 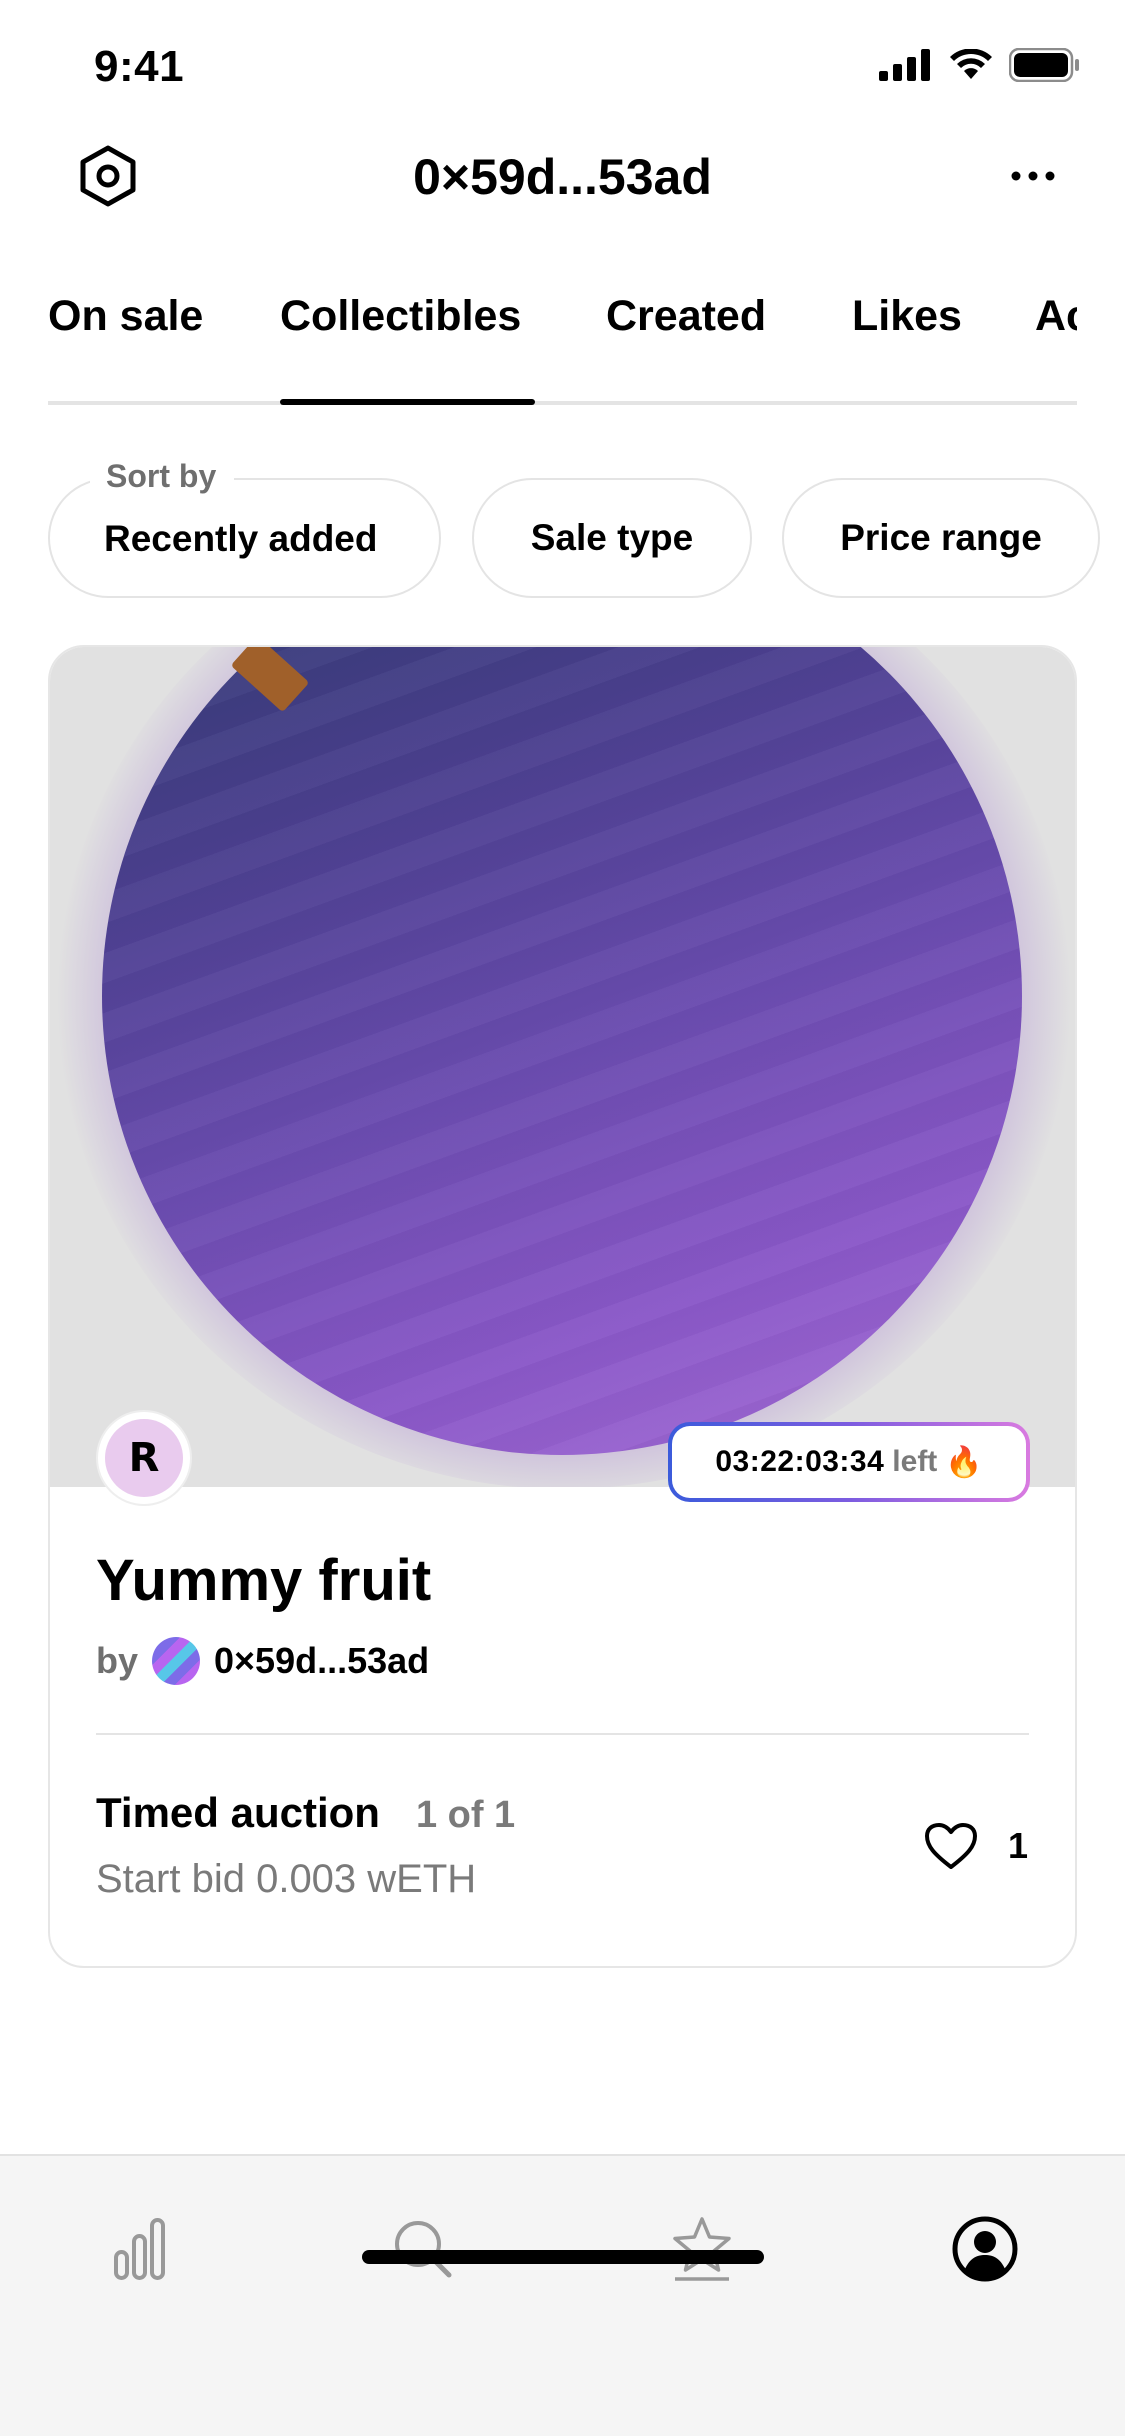 I want to click on sale-type-label: Sale type, so click(x=612, y=537).